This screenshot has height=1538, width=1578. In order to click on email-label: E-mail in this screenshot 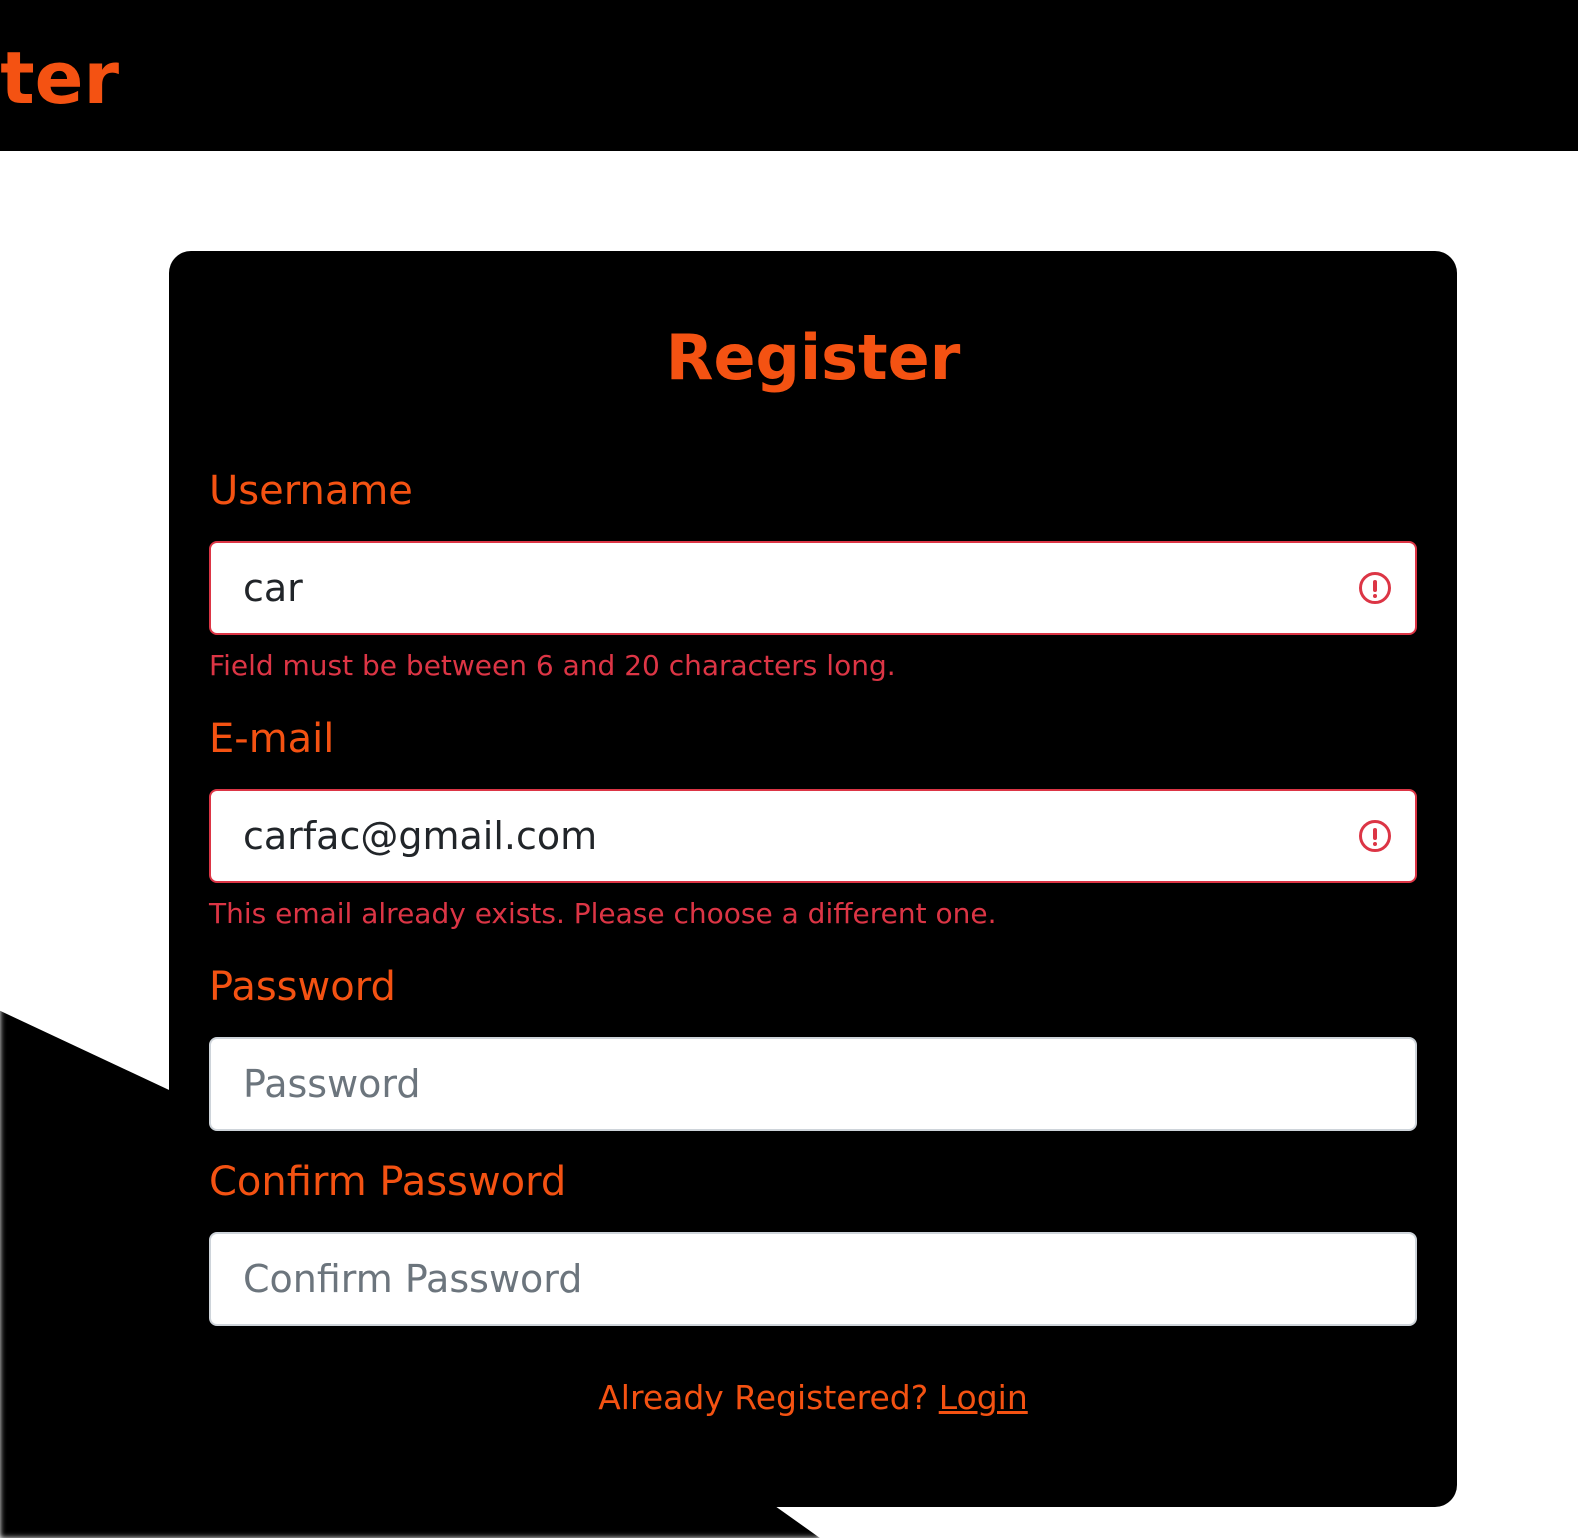, I will do `click(272, 739)`.